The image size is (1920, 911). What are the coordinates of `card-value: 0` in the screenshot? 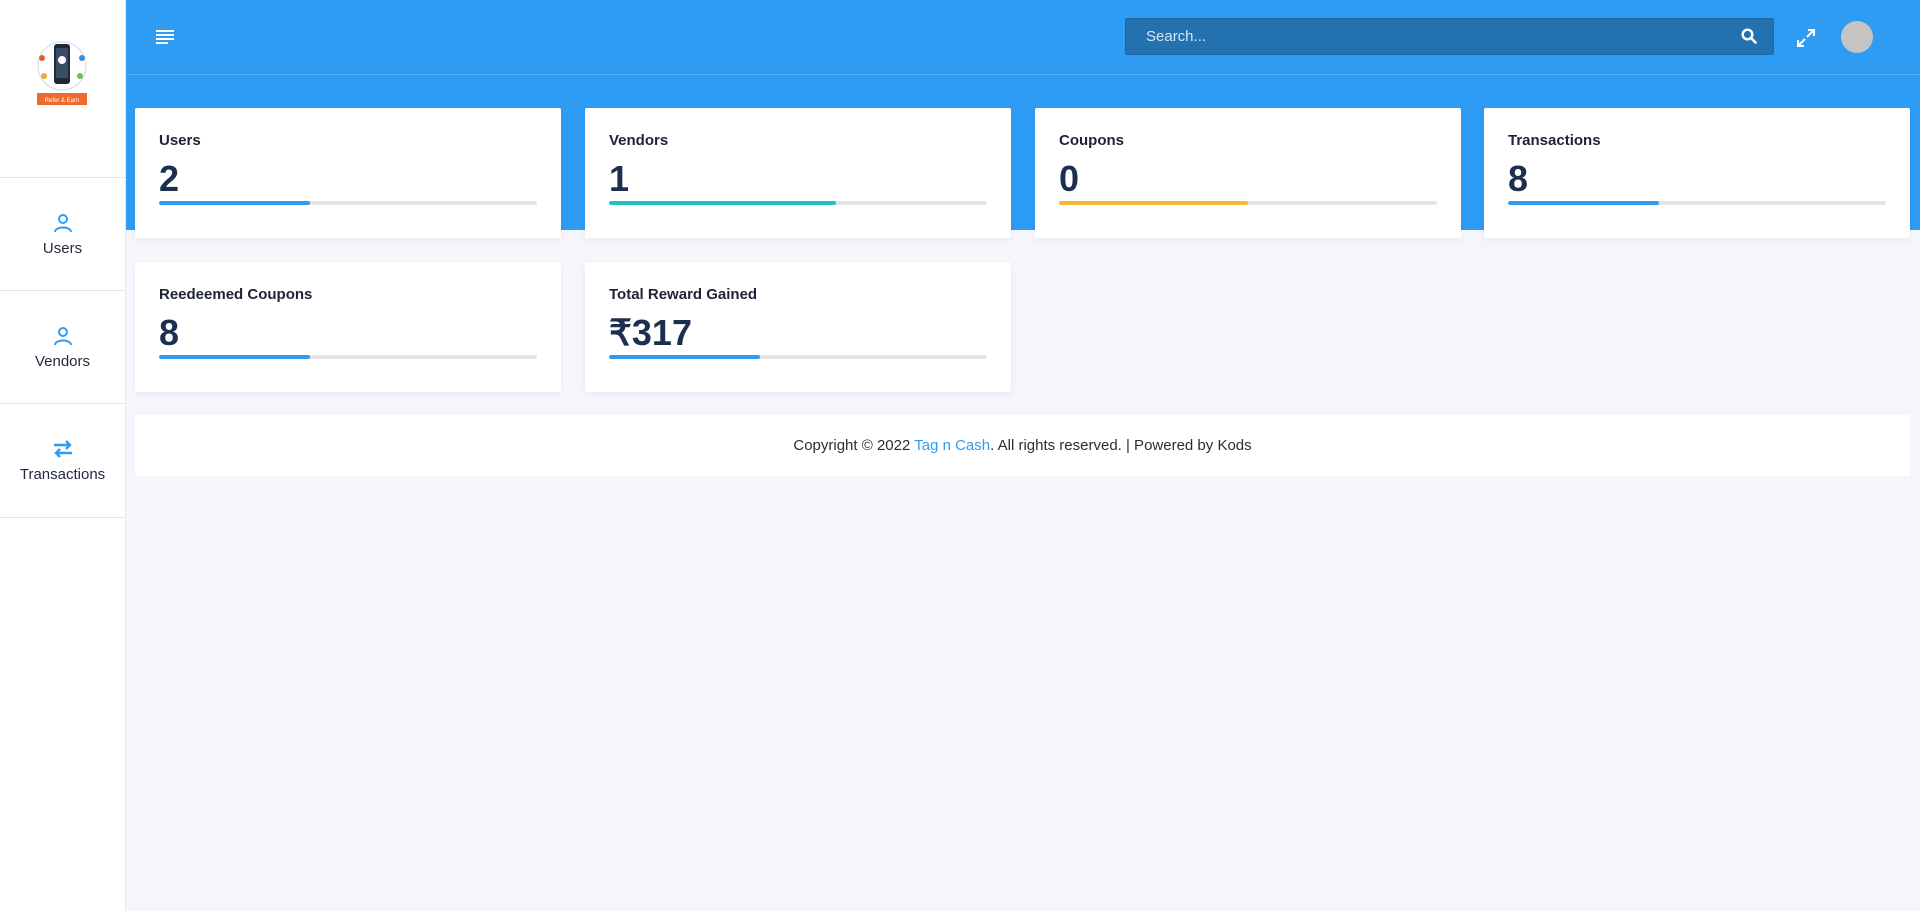 It's located at (1069, 178).